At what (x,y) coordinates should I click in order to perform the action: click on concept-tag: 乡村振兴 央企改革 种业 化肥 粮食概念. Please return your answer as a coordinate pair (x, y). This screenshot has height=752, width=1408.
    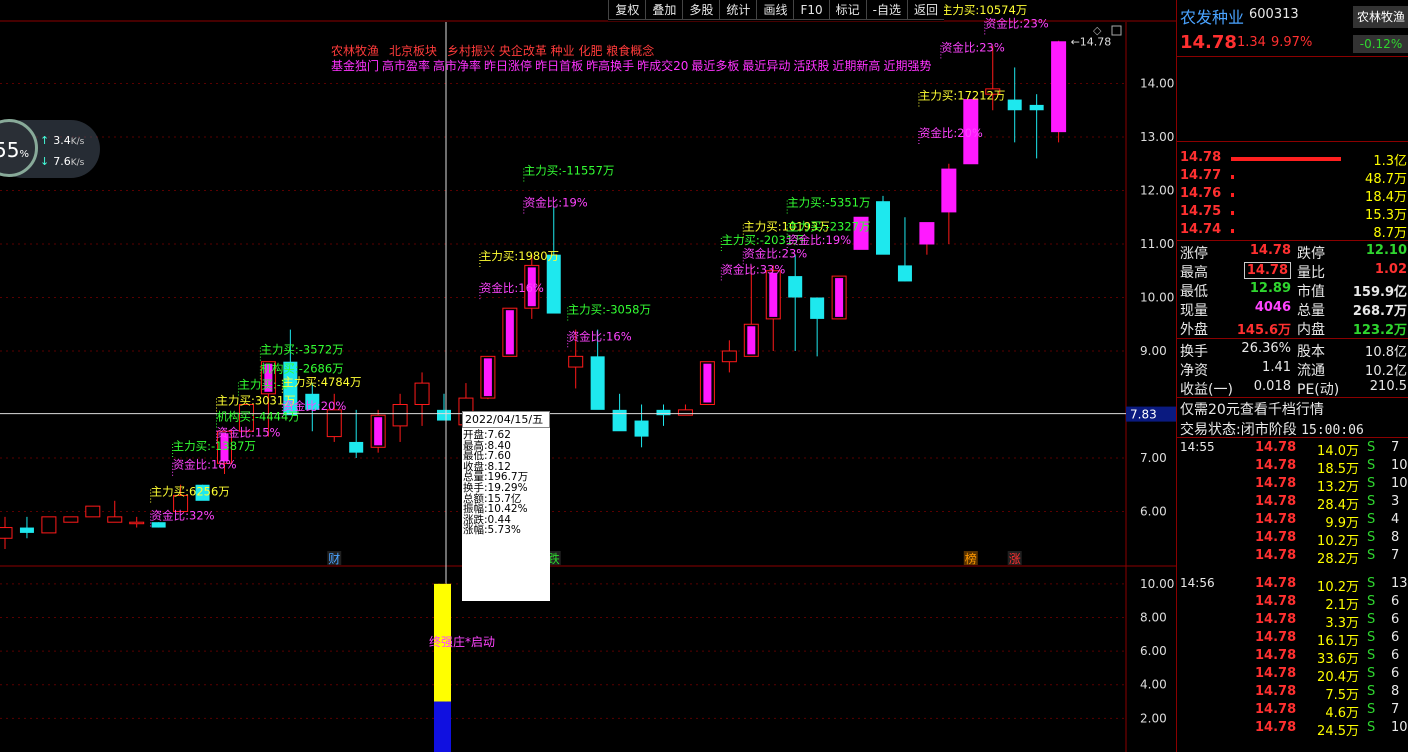
    Looking at the image, I should click on (550, 51).